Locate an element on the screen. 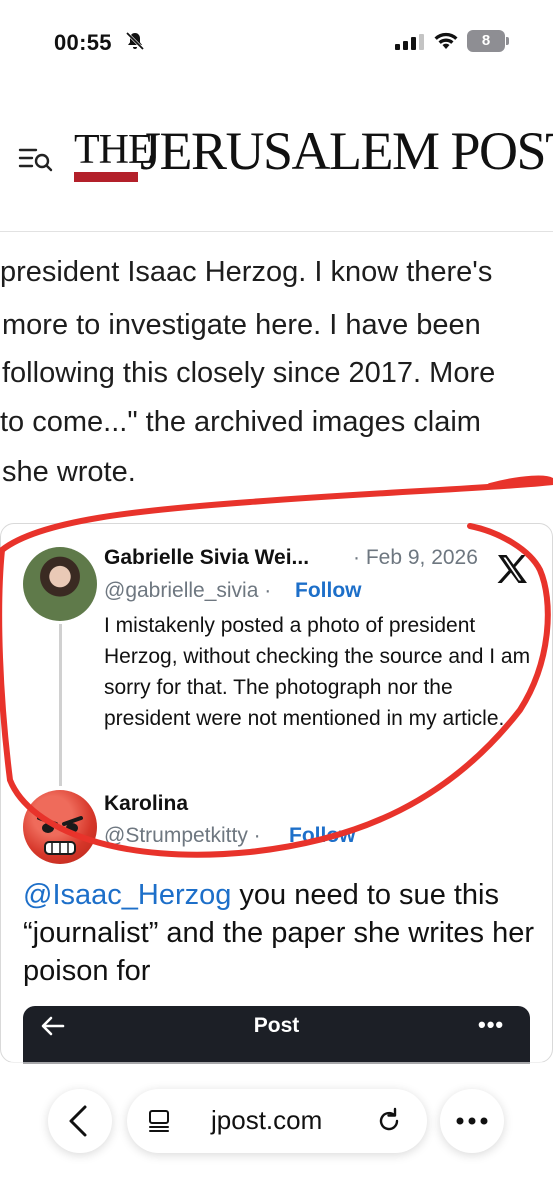  browser-toolbar: jpost.com is located at coordinates (276, 1131).